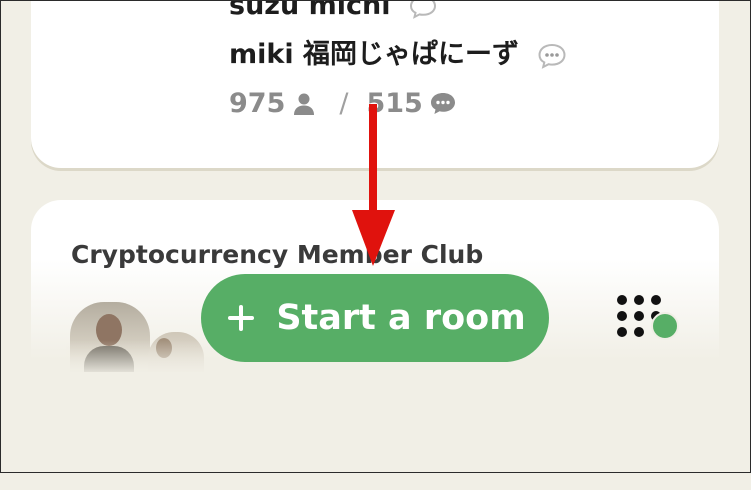 This screenshot has width=751, height=490. I want to click on plus-icon, so click(241, 318).